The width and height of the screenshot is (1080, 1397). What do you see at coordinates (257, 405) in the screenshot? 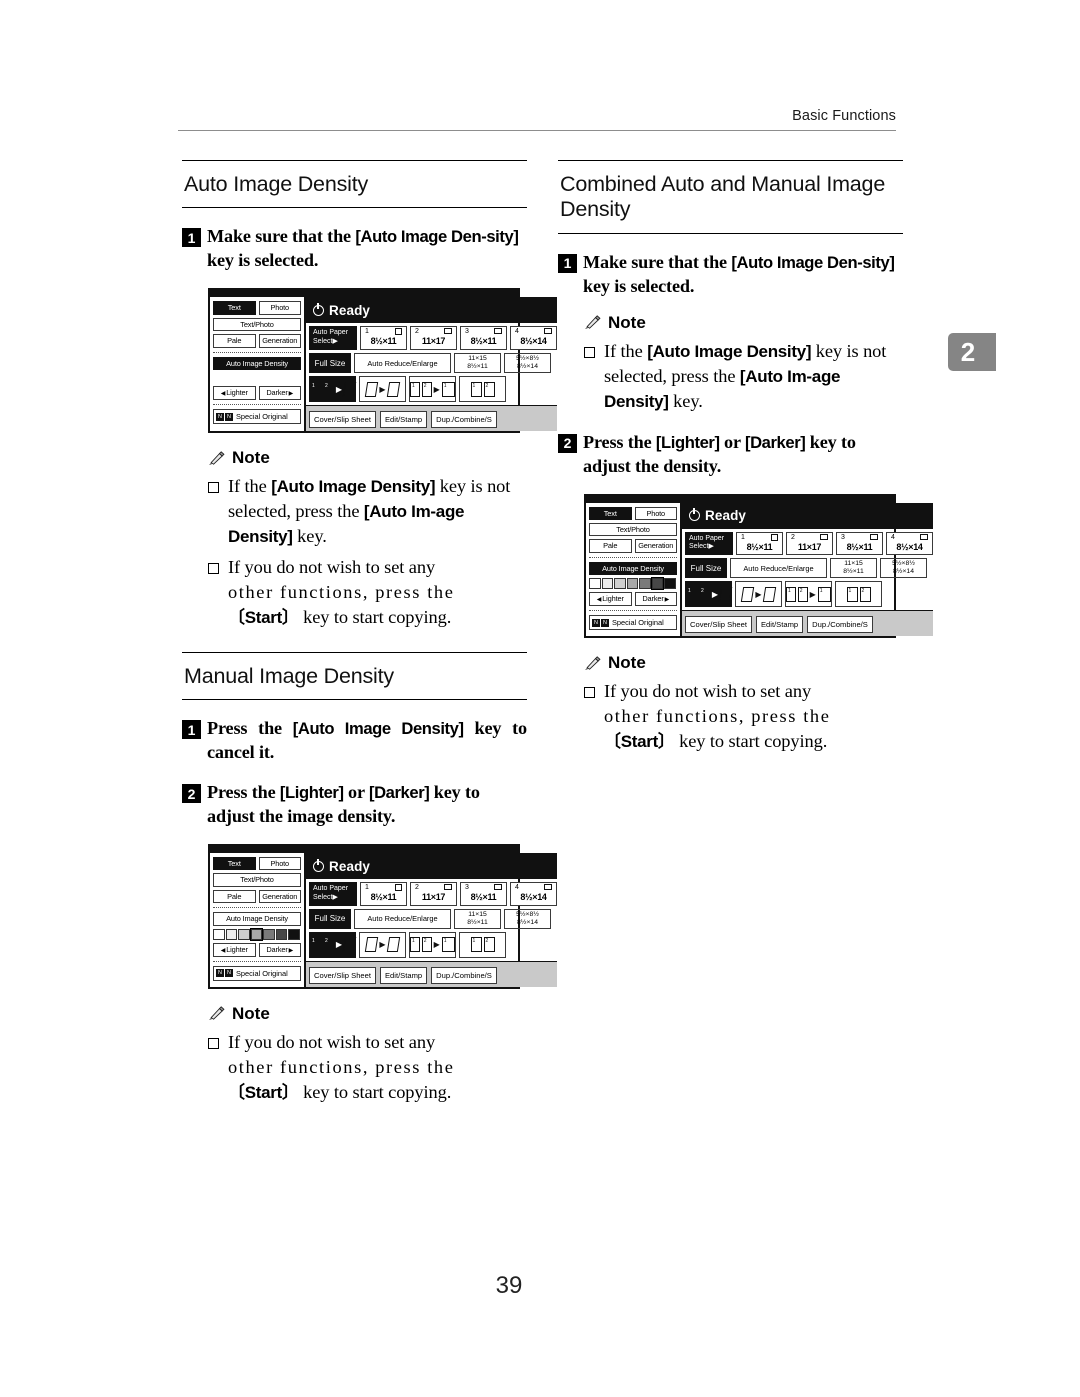
I see `lcd-divider` at bounding box center [257, 405].